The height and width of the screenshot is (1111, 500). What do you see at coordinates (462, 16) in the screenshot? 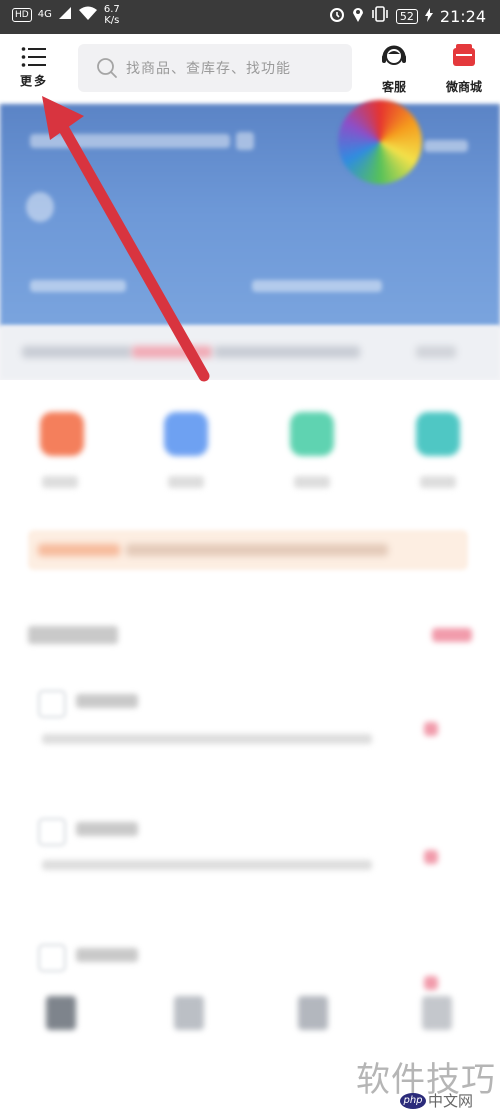
I see `clock: 21:24` at bounding box center [462, 16].